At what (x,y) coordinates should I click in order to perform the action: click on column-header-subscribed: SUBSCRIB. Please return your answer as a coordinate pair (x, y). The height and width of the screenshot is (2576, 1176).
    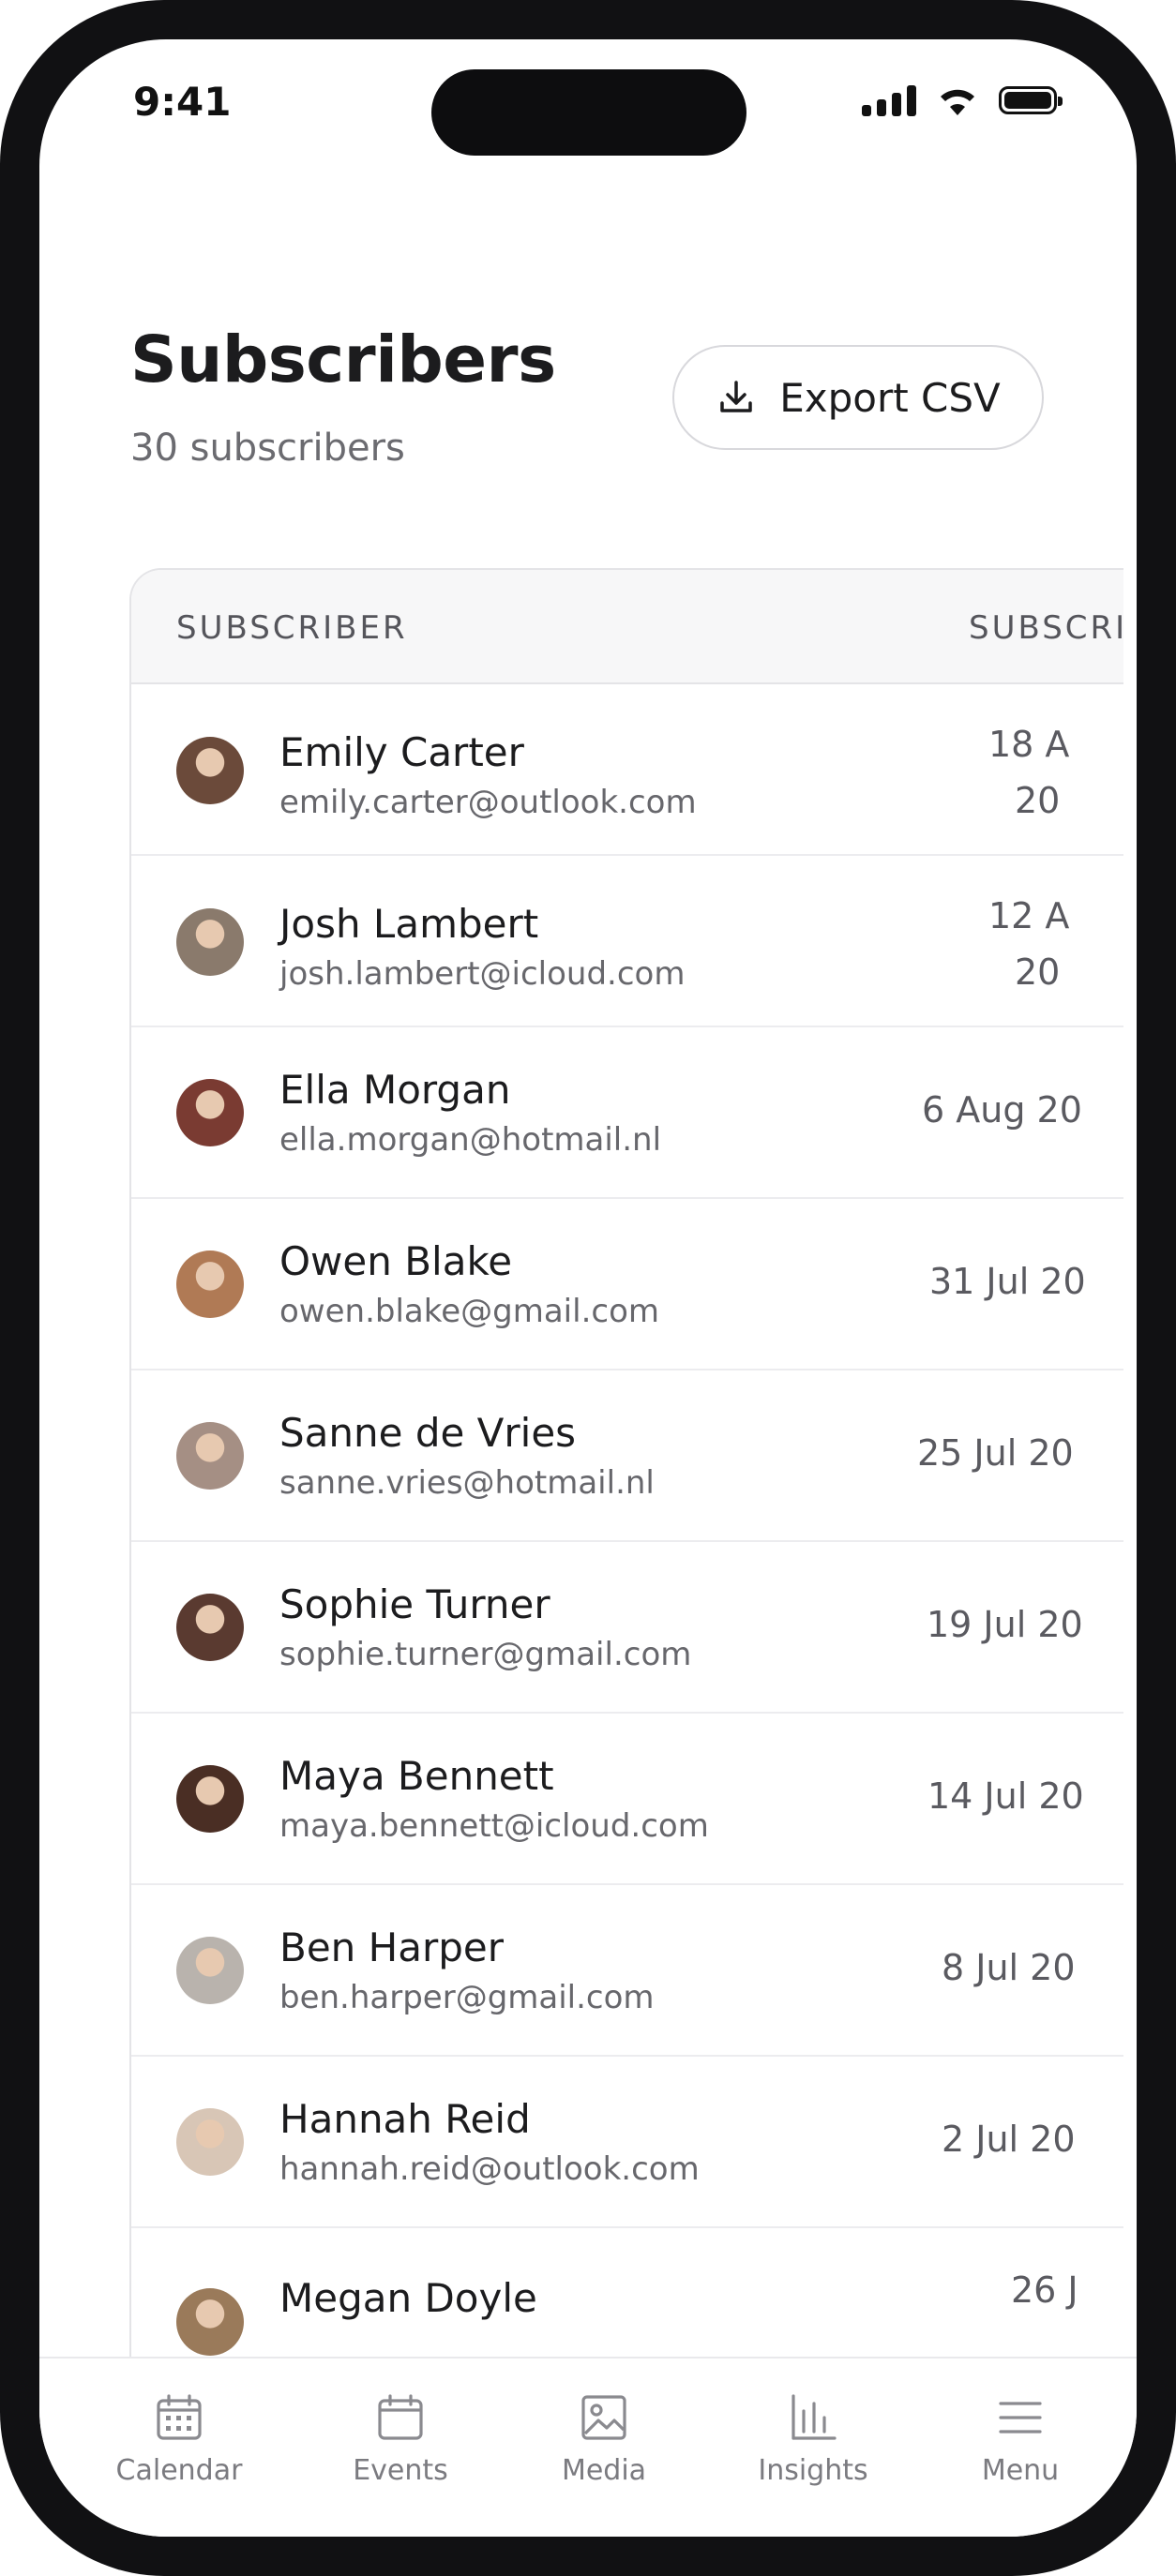
    Looking at the image, I should click on (1046, 628).